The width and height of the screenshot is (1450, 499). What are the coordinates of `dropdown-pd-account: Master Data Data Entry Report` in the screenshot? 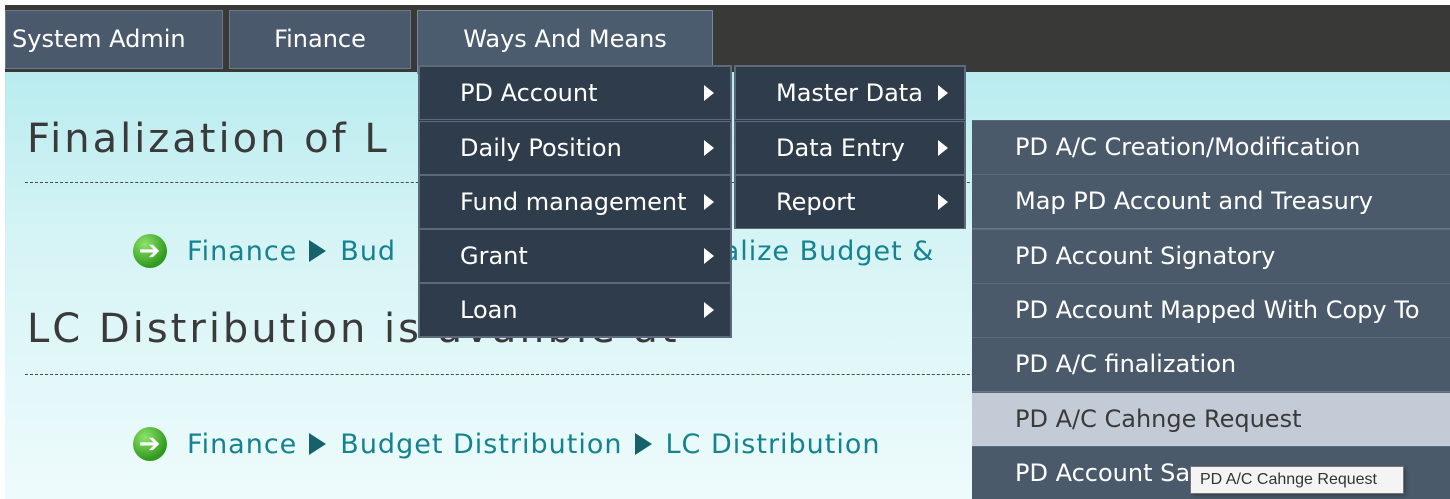 It's located at (850, 147).